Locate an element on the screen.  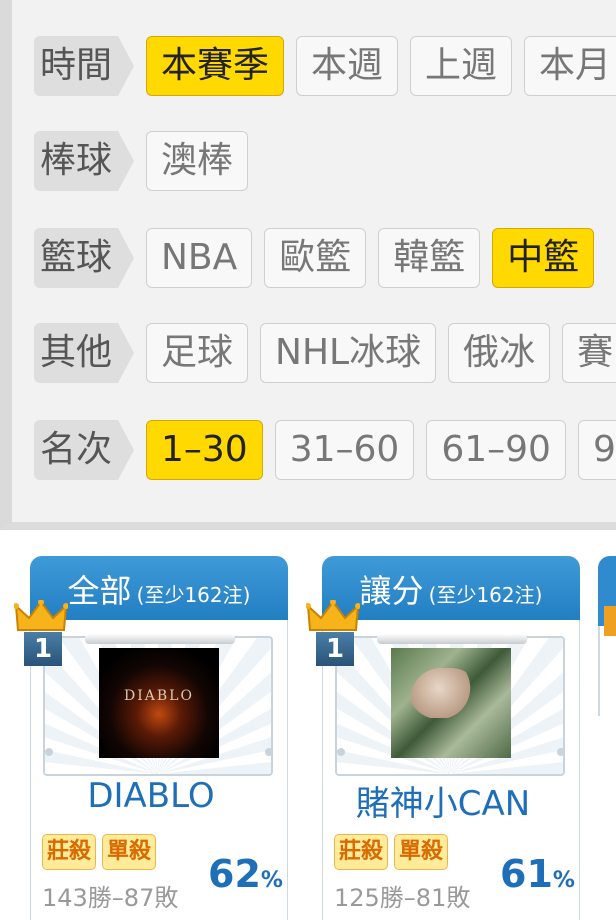
filter-label-basketball: 籃球 is located at coordinates (84, 258).